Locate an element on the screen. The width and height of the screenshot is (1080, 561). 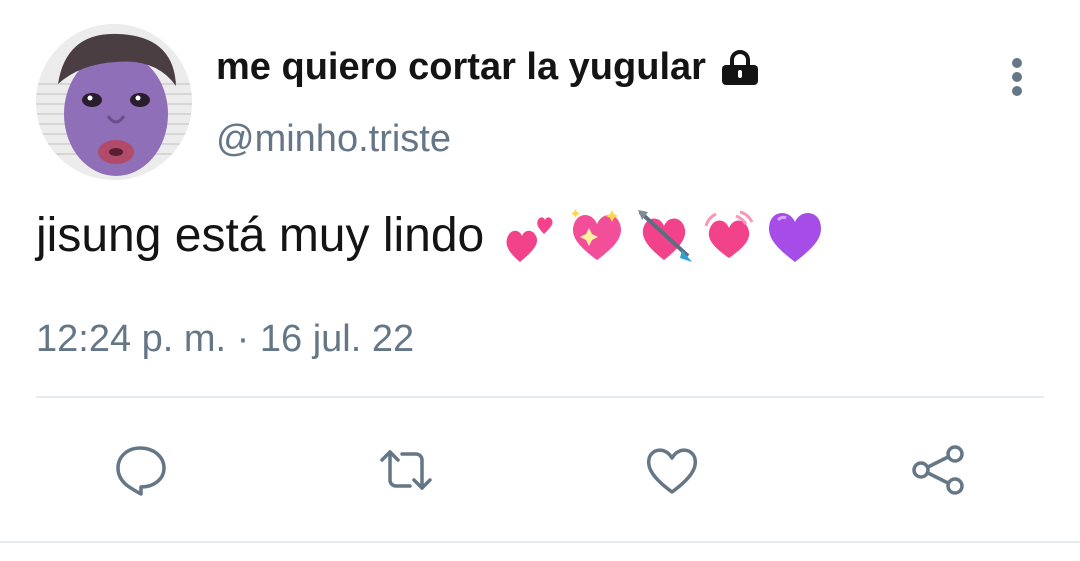
two-hearts-emoji-icon is located at coordinates (529, 239).